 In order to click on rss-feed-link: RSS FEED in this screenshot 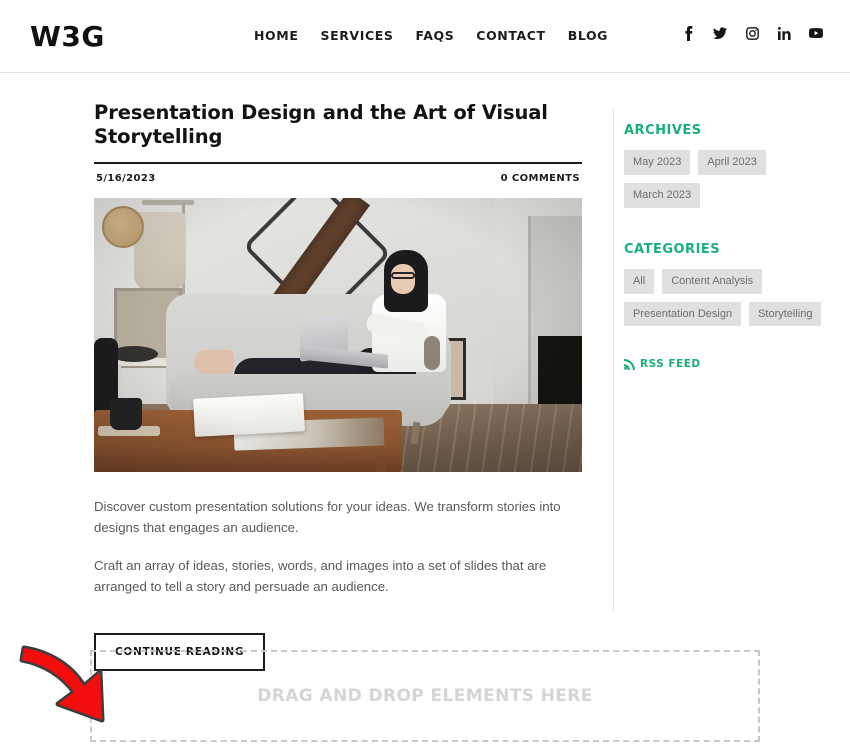, I will do `click(724, 364)`.